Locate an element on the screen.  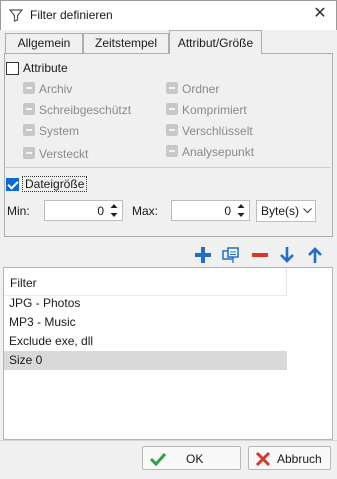
list-item: MP3 - Music is located at coordinates (145, 322).